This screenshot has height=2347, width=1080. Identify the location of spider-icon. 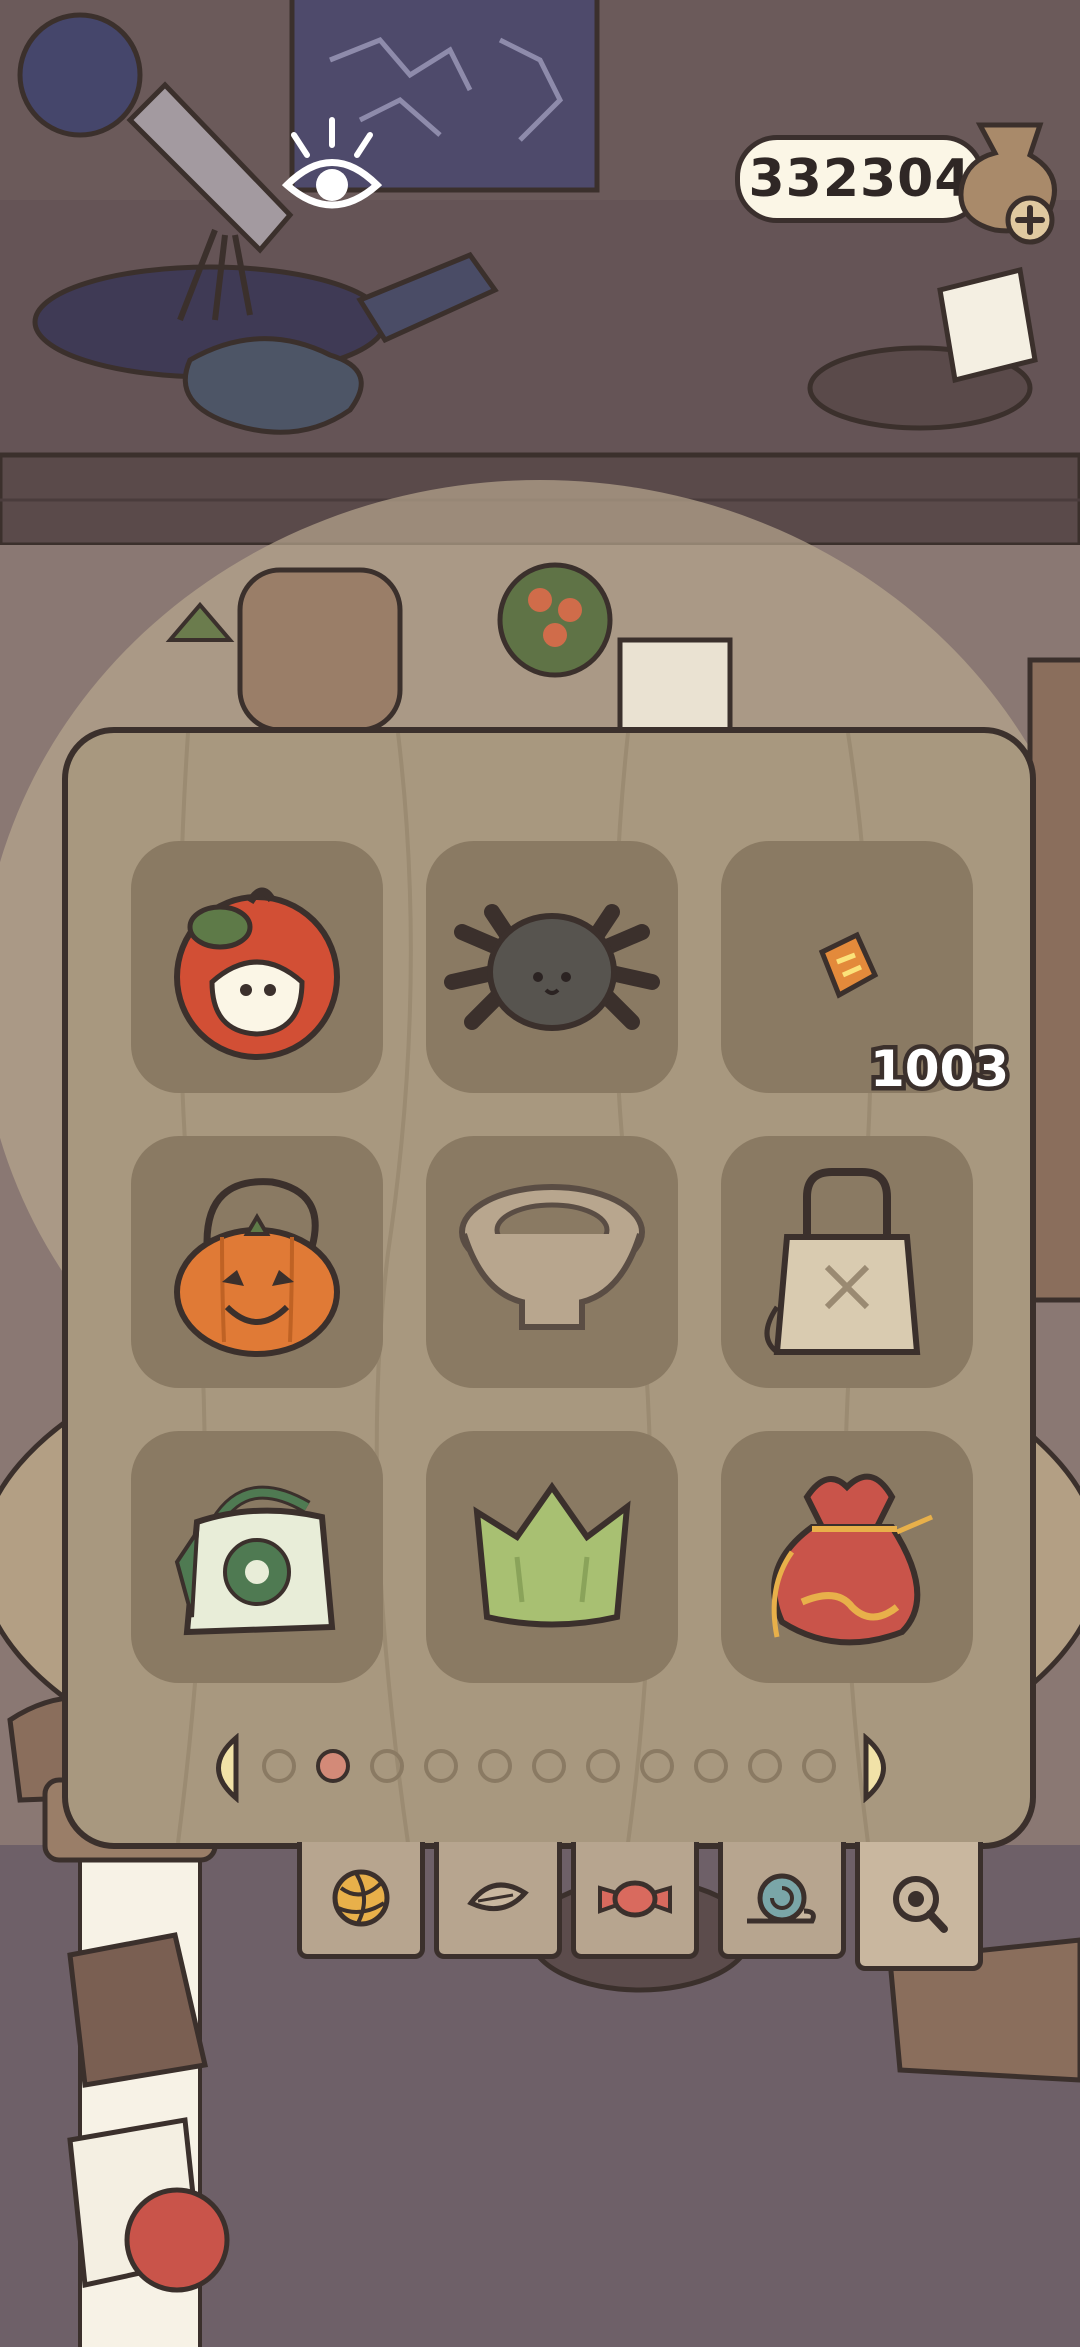
(552, 967).